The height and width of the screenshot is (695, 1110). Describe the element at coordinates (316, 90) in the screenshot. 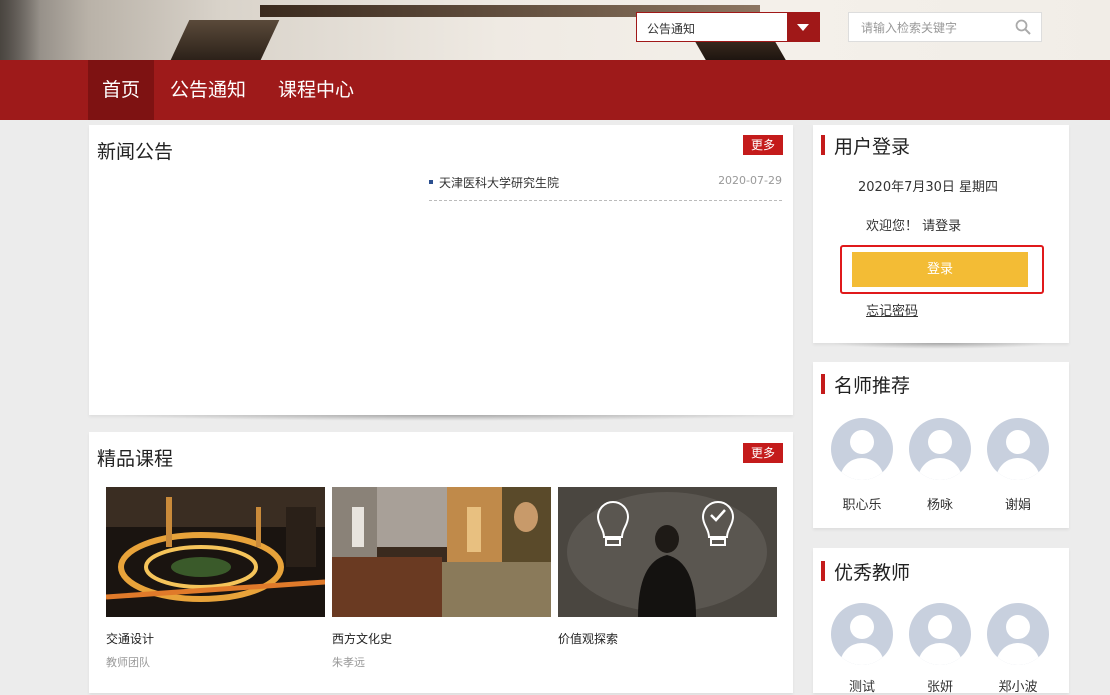

I see `nav-item-course-center: 课程中心` at that location.